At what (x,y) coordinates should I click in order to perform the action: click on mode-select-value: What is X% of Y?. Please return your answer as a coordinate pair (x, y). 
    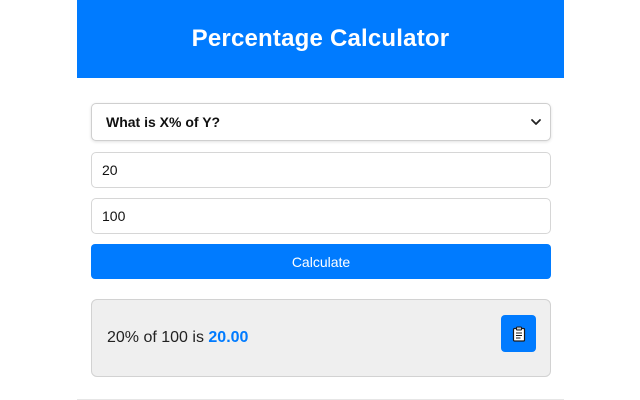
    Looking at the image, I should click on (163, 122).